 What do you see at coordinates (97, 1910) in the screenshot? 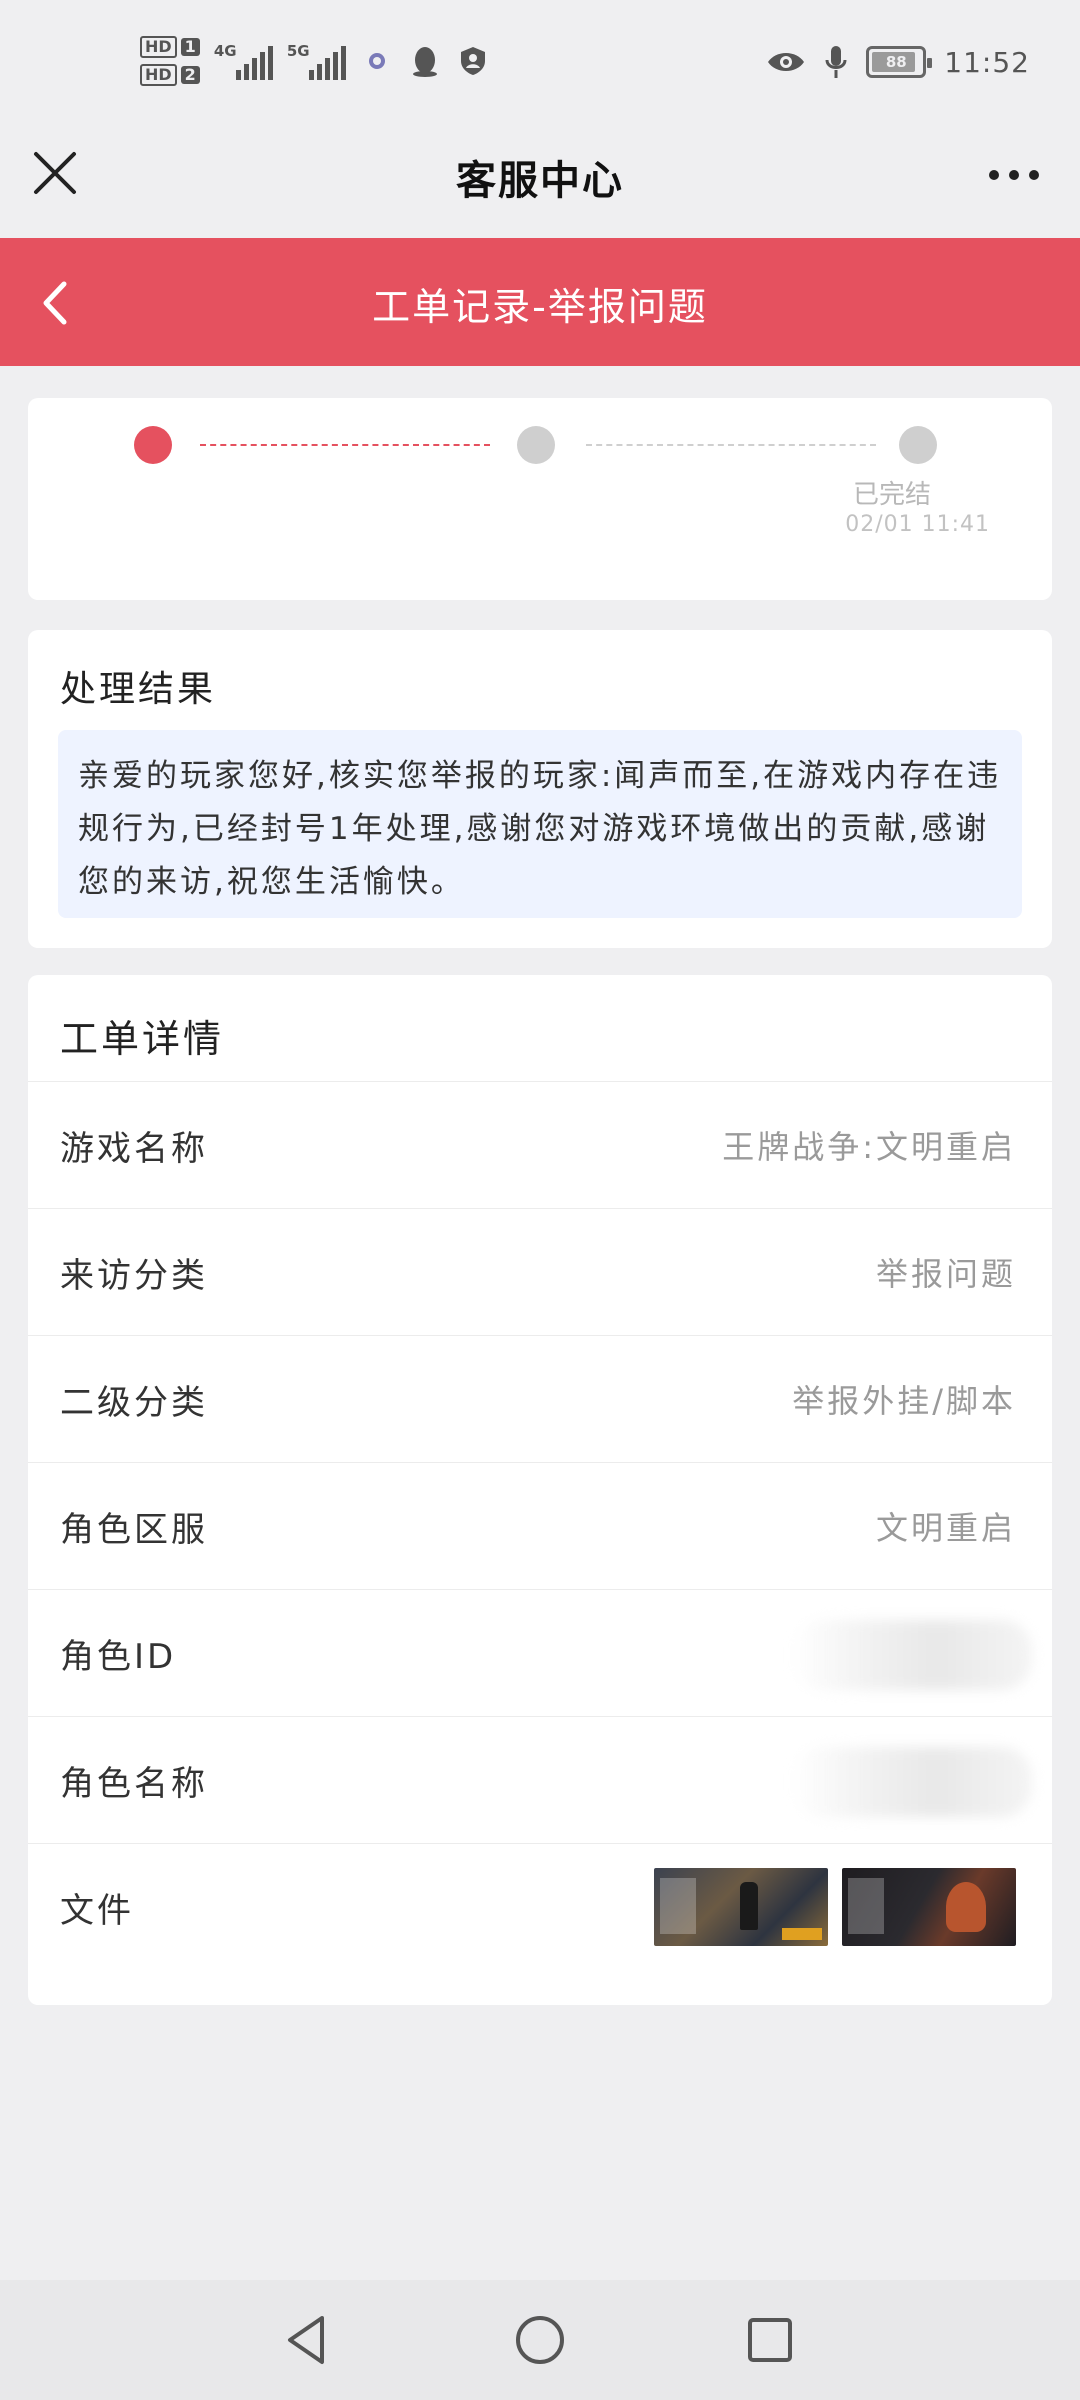
I see `detail-key: 文件` at bounding box center [97, 1910].